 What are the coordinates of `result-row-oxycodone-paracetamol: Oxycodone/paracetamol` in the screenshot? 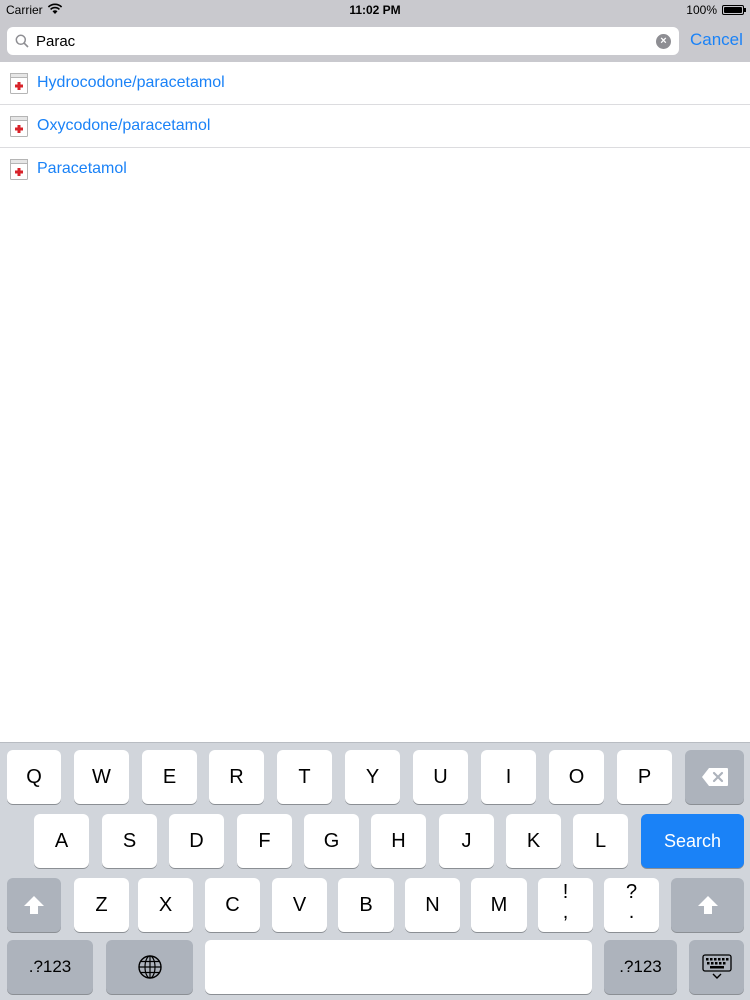 It's located at (375, 126).